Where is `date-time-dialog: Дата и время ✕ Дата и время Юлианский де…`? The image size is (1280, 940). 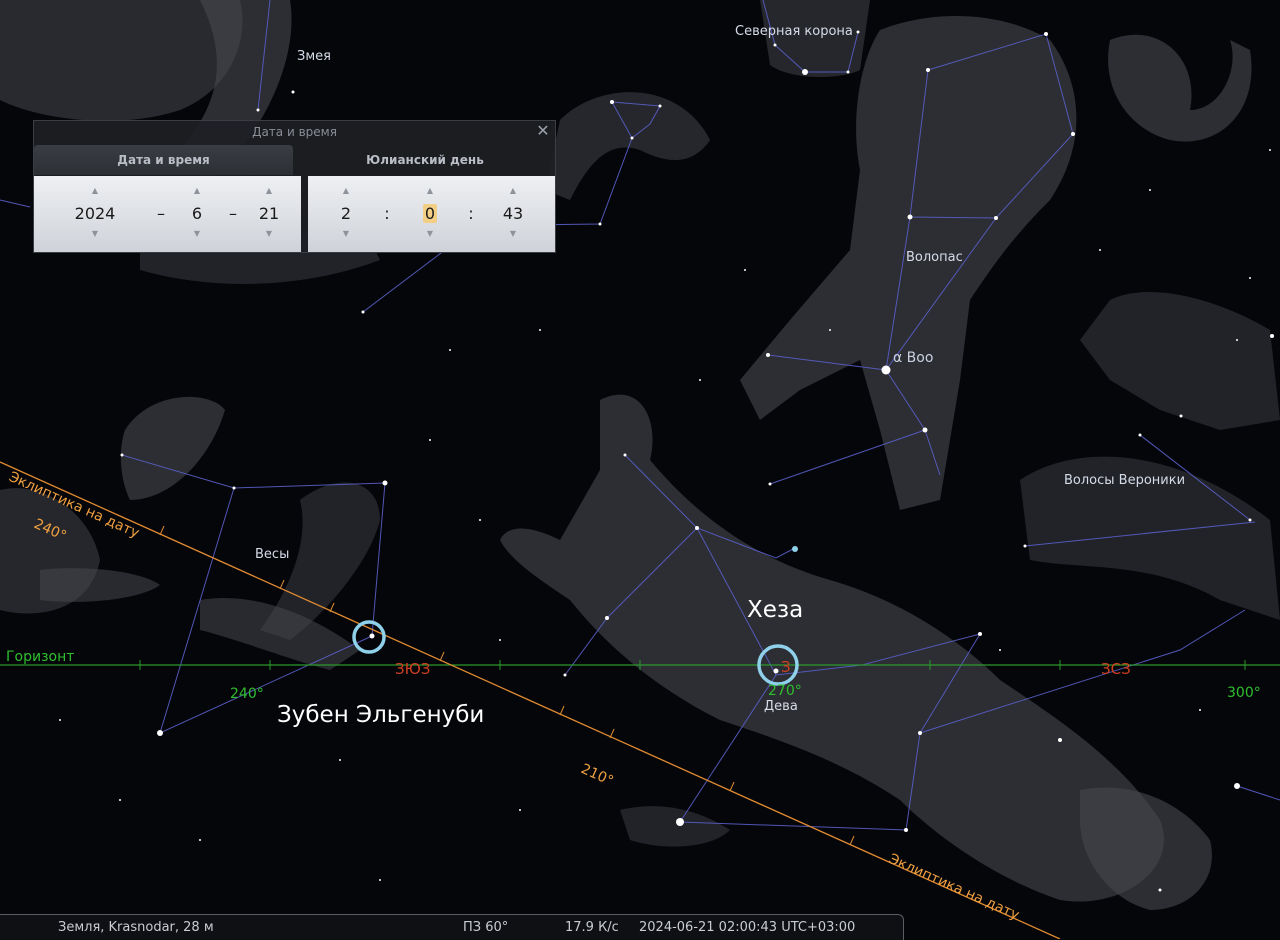 date-time-dialog: Дата и время ✕ Дата и время Юлианский де… is located at coordinates (294, 186).